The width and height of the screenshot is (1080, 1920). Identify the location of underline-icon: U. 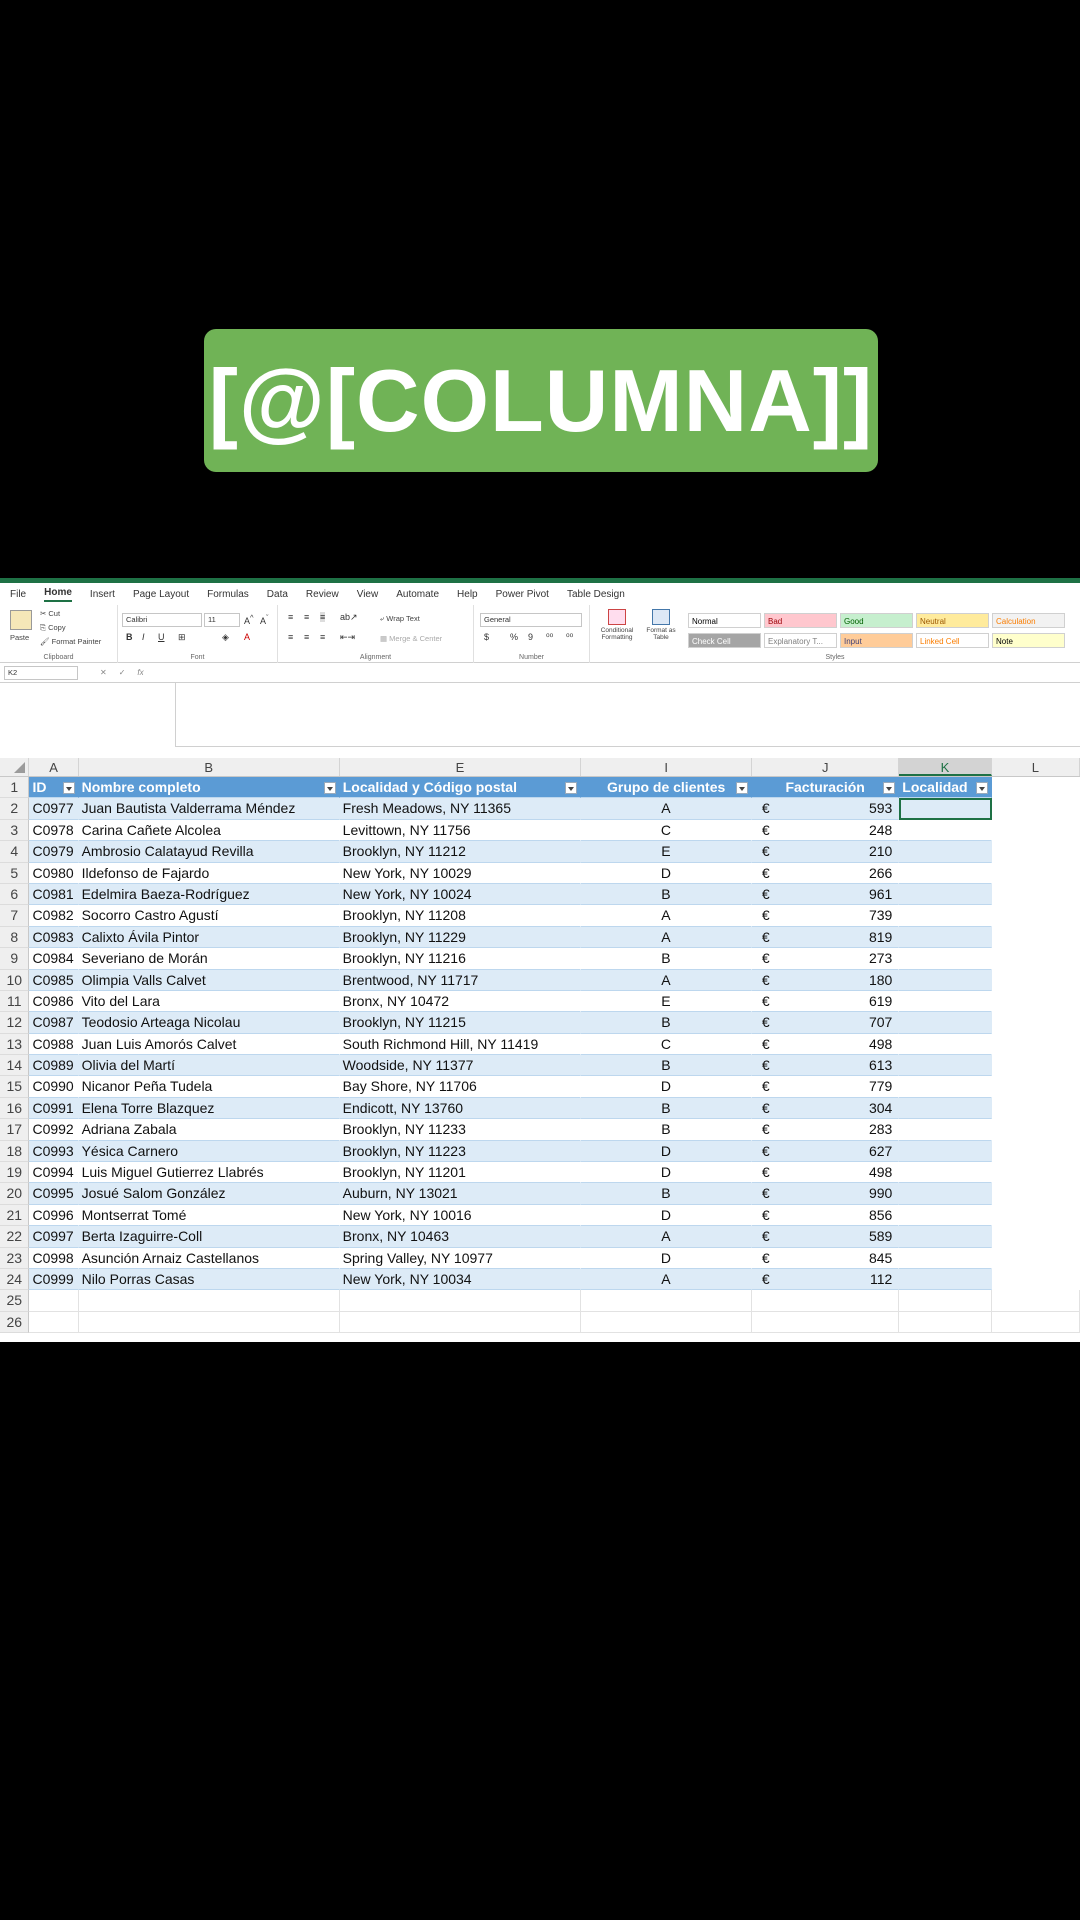
(161, 637).